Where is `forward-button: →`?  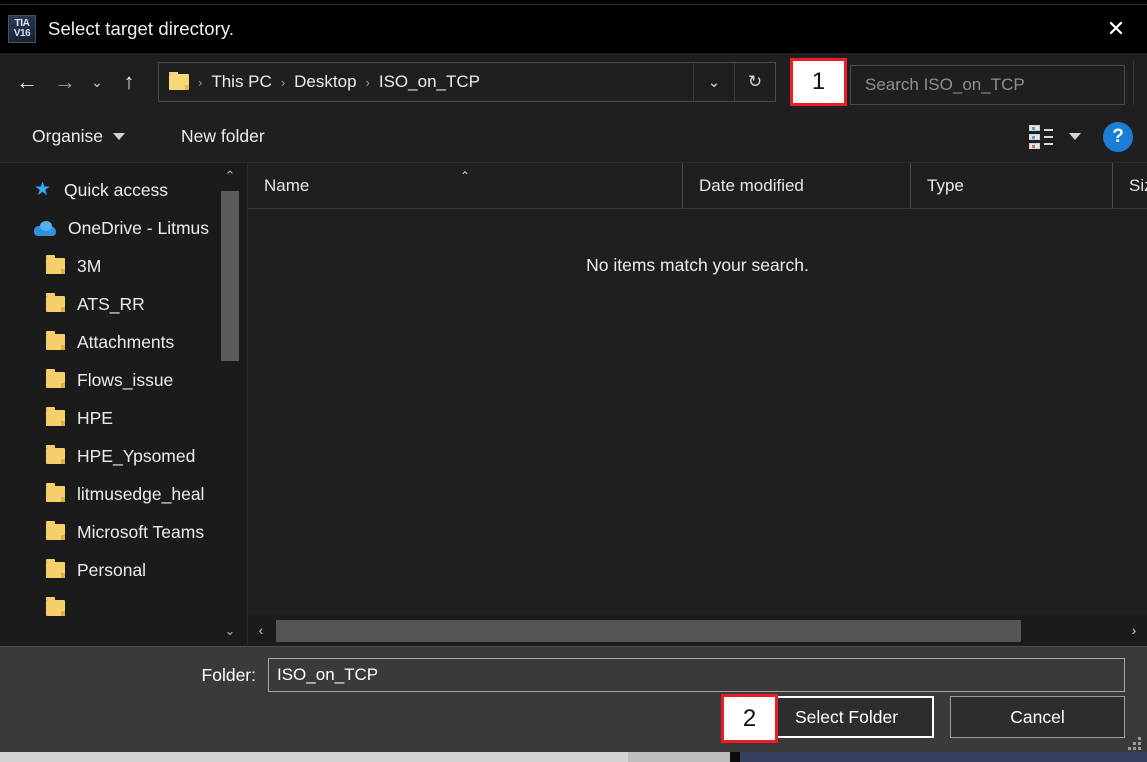
forward-button: → is located at coordinates (65, 82).